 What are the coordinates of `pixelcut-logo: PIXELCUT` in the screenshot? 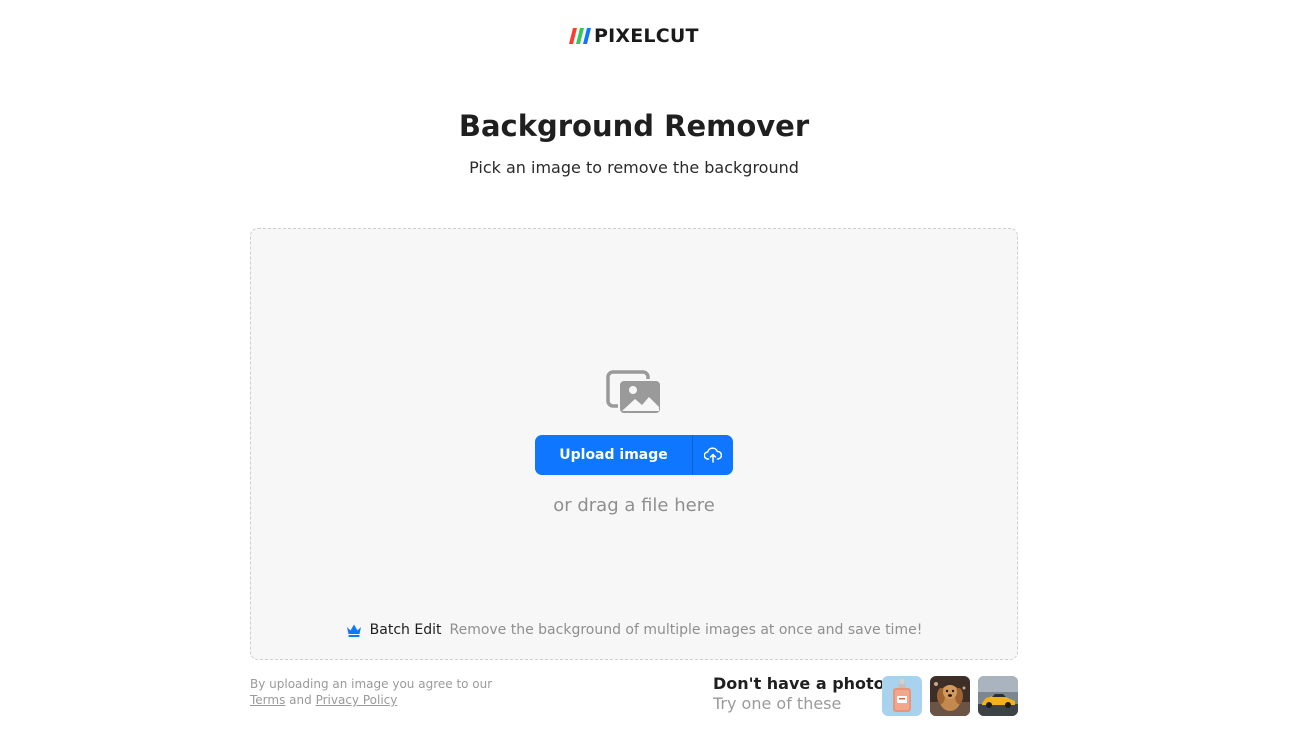 It's located at (634, 36).